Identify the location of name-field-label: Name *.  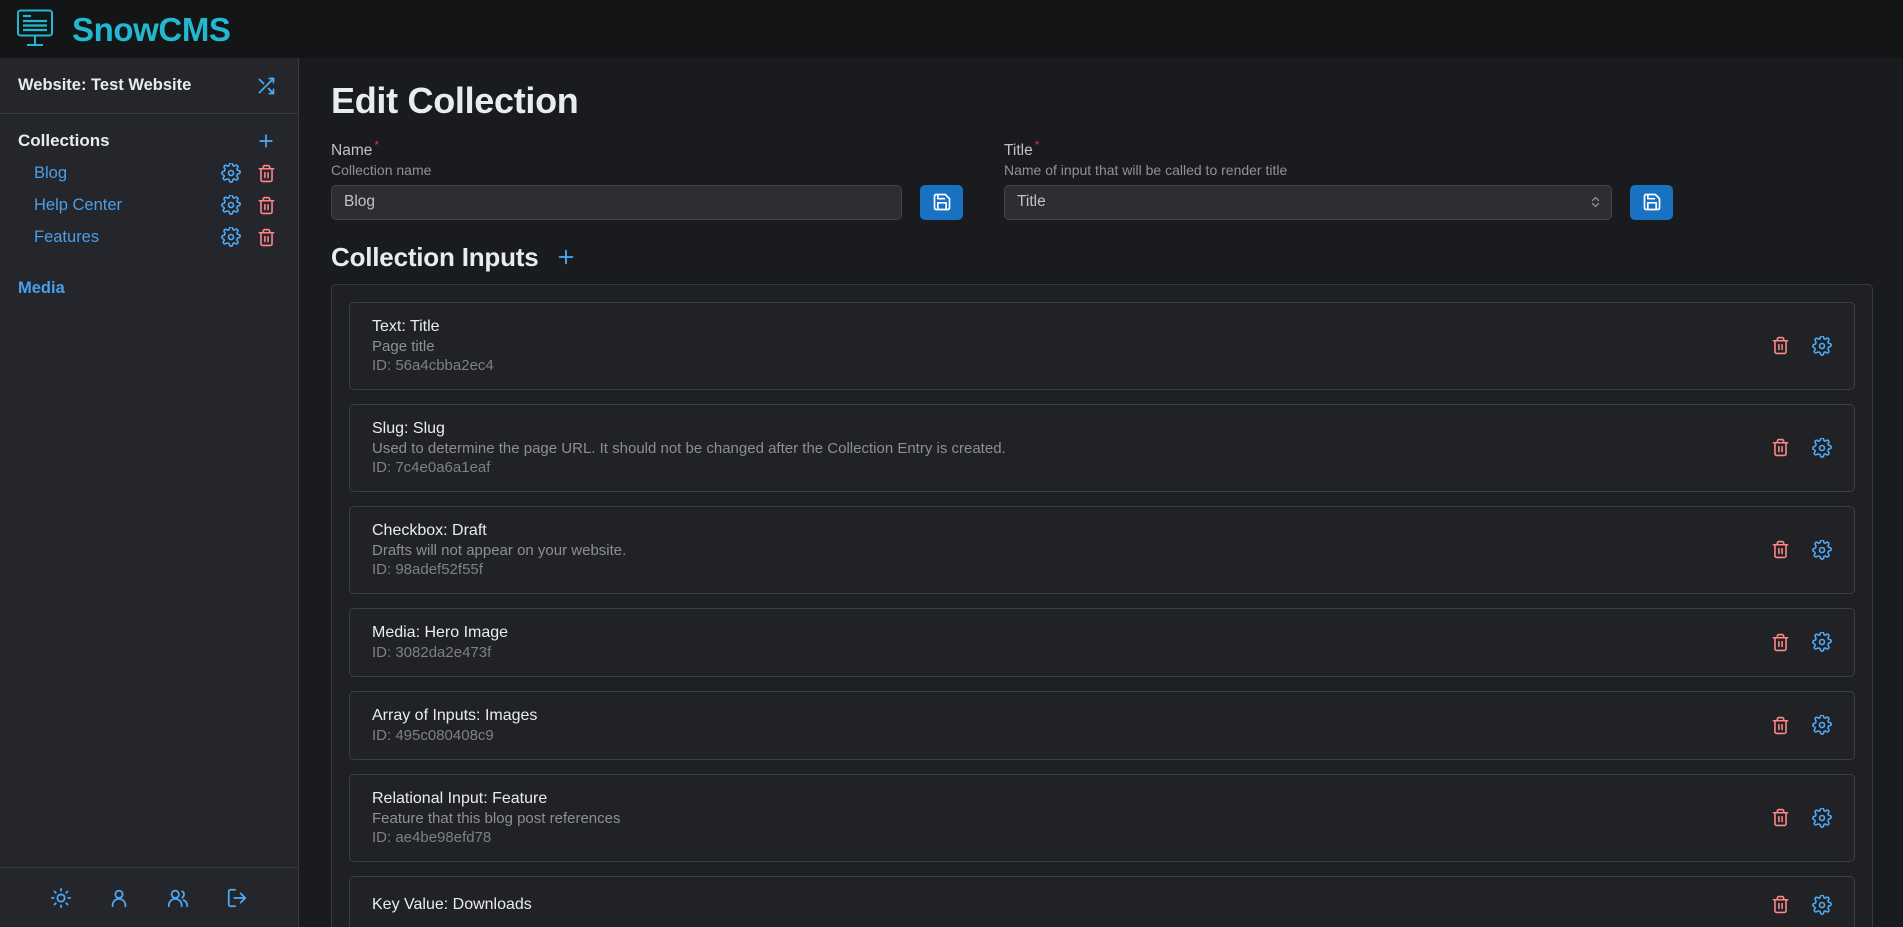
(355, 149).